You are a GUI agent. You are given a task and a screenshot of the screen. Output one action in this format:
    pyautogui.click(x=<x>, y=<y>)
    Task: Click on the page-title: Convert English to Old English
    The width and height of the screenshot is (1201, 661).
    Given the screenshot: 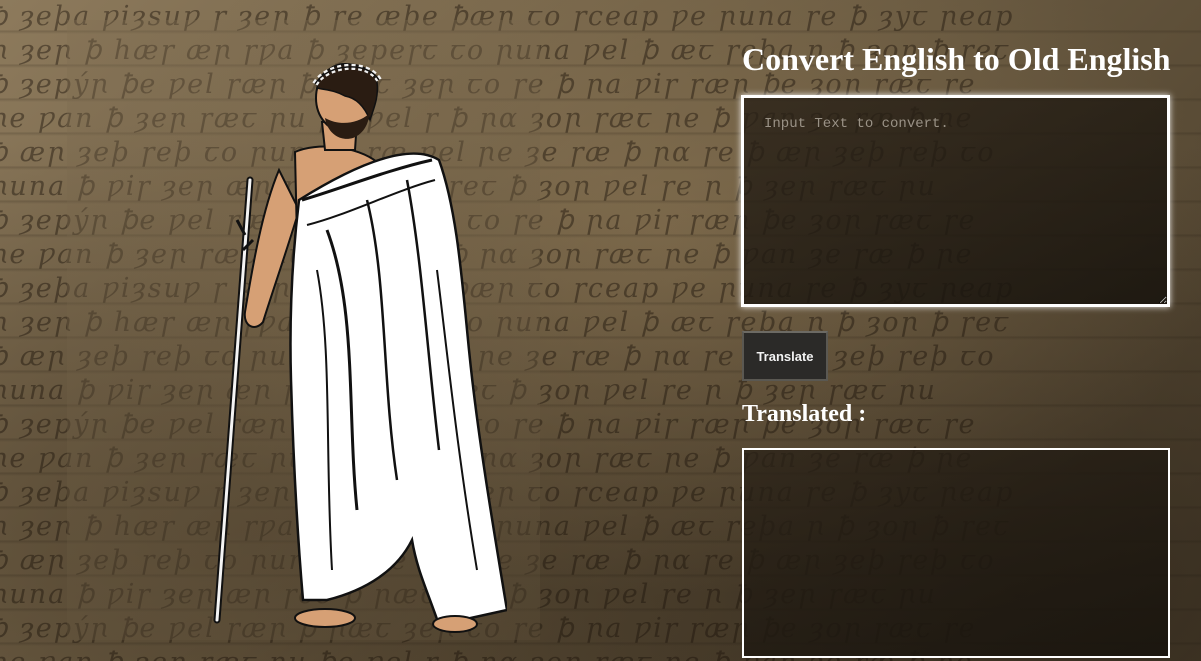 What is the action you would take?
    pyautogui.click(x=956, y=59)
    